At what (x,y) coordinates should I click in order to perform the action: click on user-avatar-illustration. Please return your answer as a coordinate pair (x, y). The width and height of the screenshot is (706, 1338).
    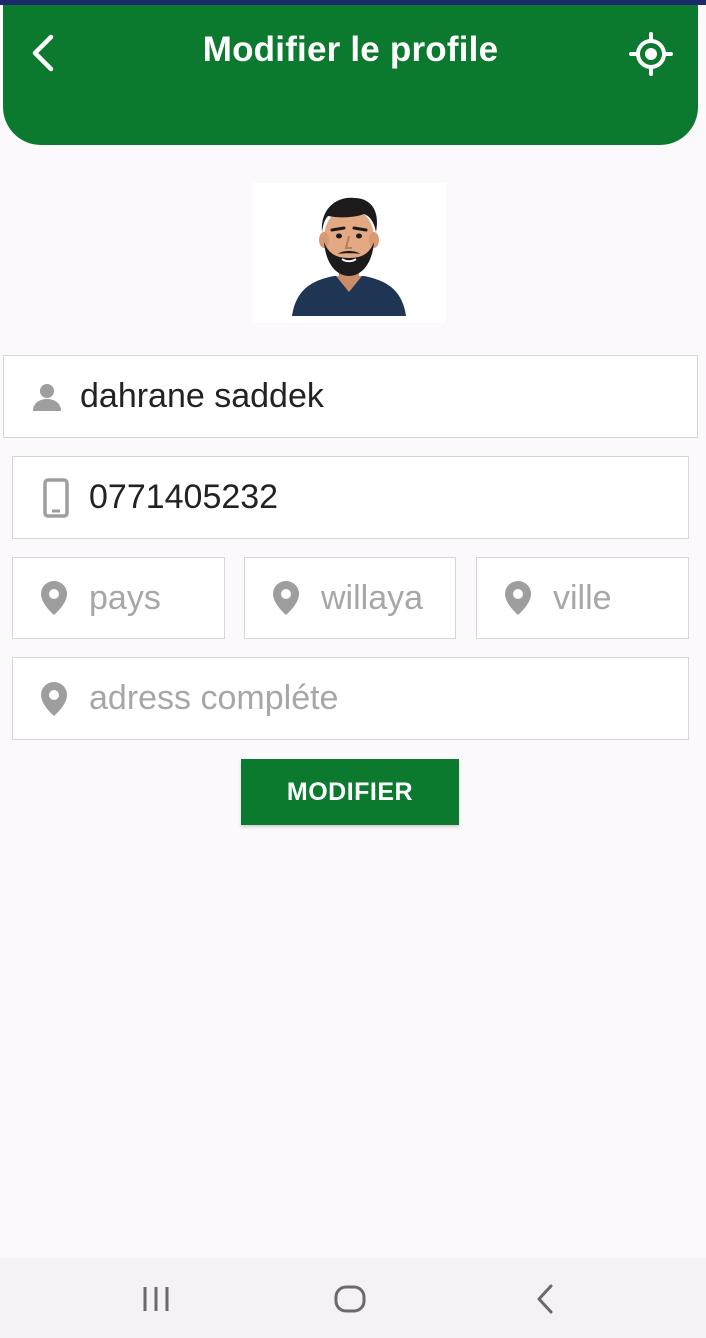
    Looking at the image, I should click on (349, 256).